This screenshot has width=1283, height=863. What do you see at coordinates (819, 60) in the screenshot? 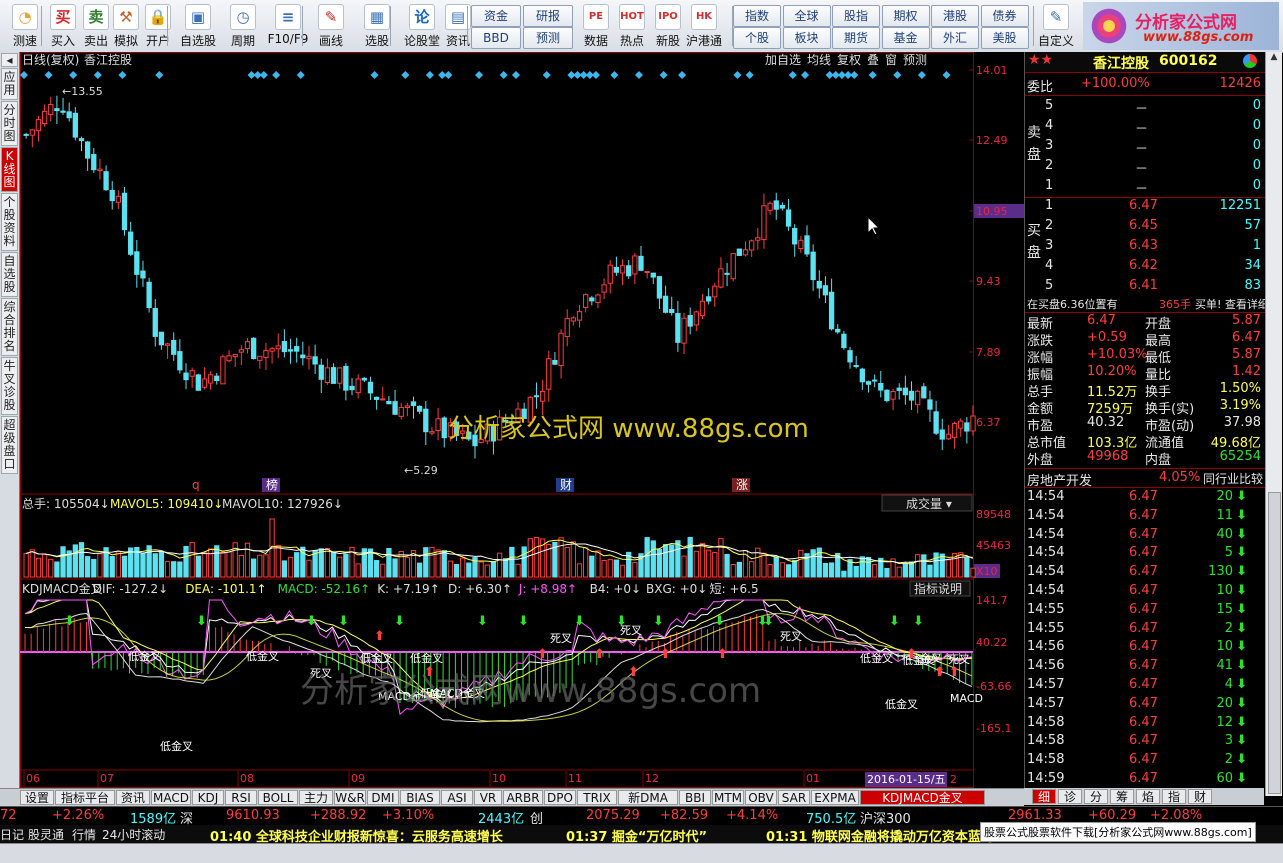
I see `chart-option-1: 均线` at bounding box center [819, 60].